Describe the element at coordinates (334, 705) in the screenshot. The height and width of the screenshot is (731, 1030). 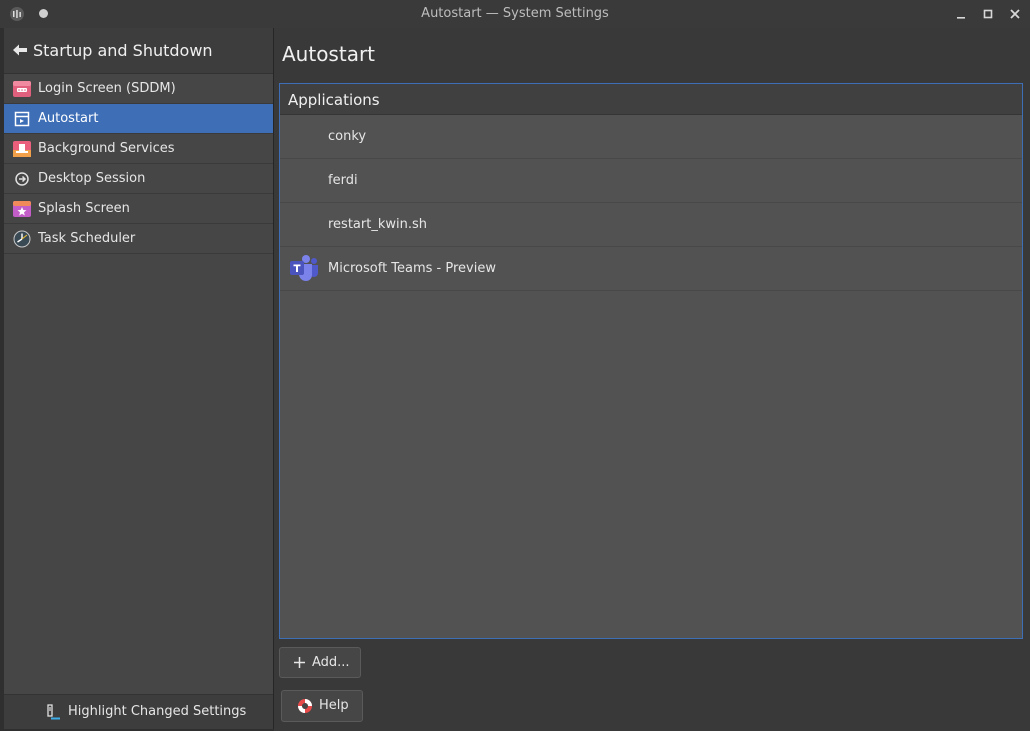
I see `help-button-label: Help` at that location.